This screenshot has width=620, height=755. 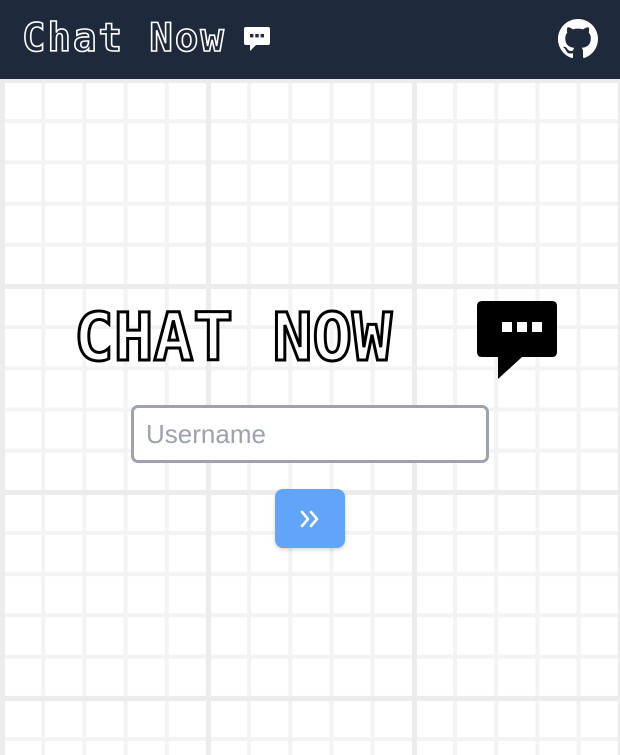 I want to click on double-chevron-right-icon, so click(x=309, y=518).